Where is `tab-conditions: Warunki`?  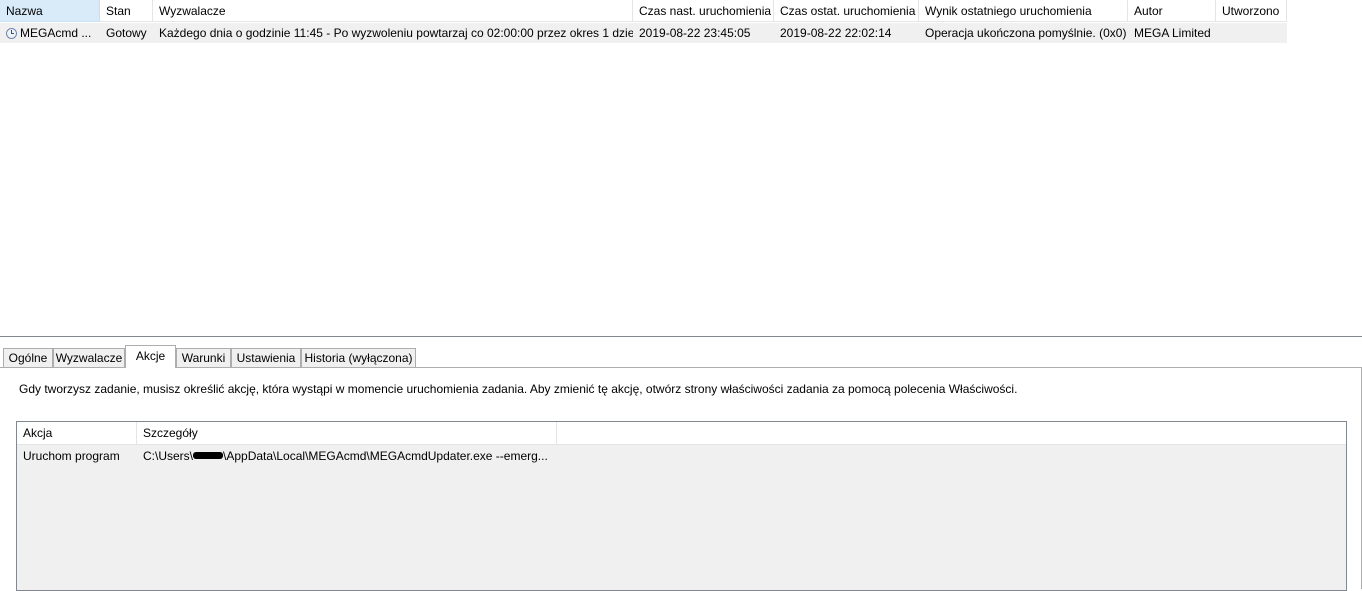 tab-conditions: Warunki is located at coordinates (203, 357).